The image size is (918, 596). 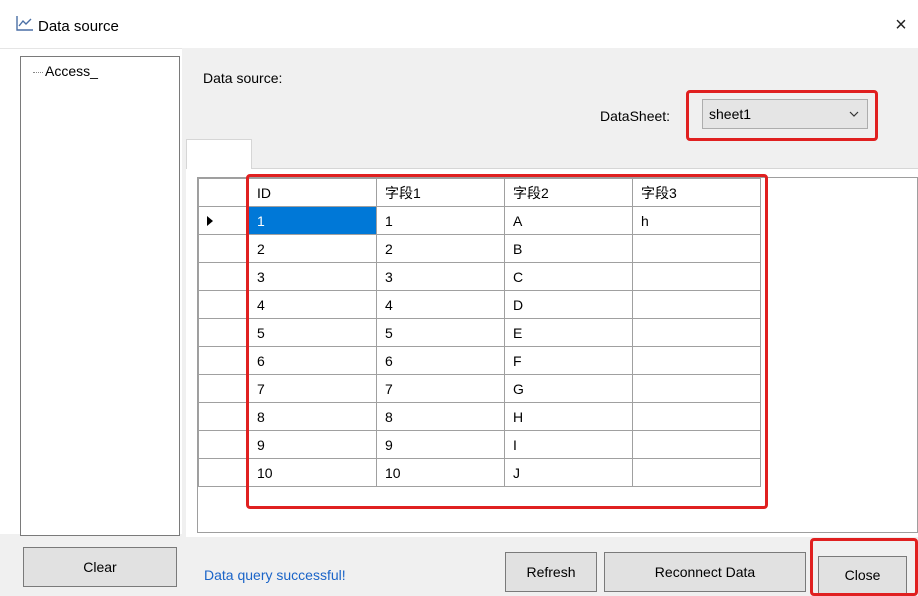 I want to click on highlight-box-close, so click(x=864, y=567).